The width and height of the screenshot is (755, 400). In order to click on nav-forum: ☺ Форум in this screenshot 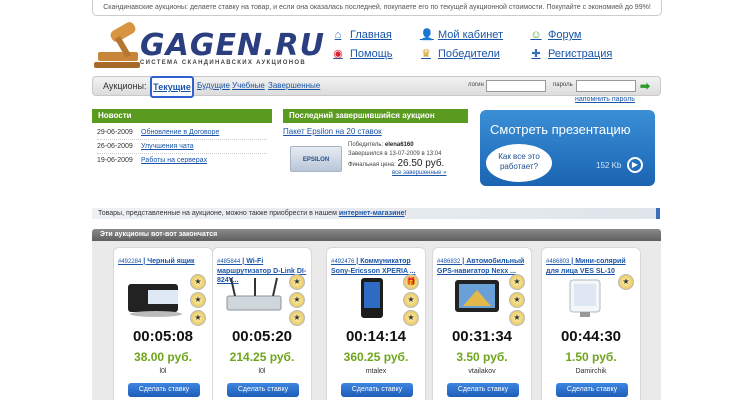, I will do `click(555, 35)`.